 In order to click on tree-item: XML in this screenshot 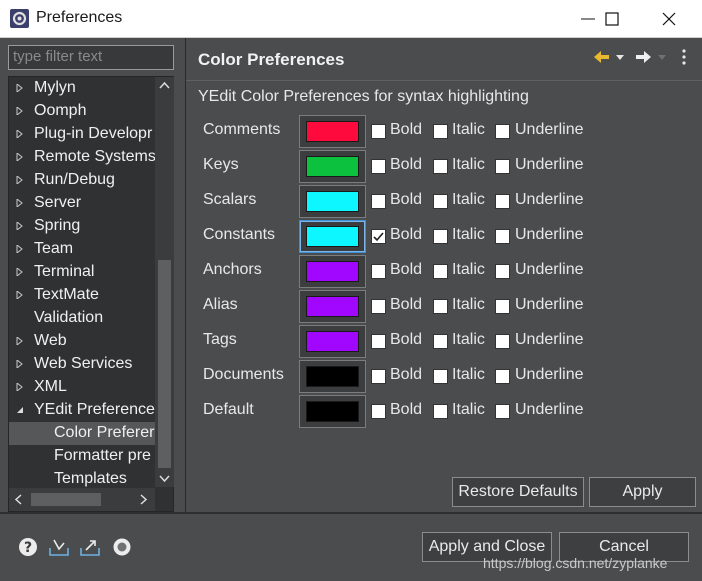, I will do `click(82, 387)`.